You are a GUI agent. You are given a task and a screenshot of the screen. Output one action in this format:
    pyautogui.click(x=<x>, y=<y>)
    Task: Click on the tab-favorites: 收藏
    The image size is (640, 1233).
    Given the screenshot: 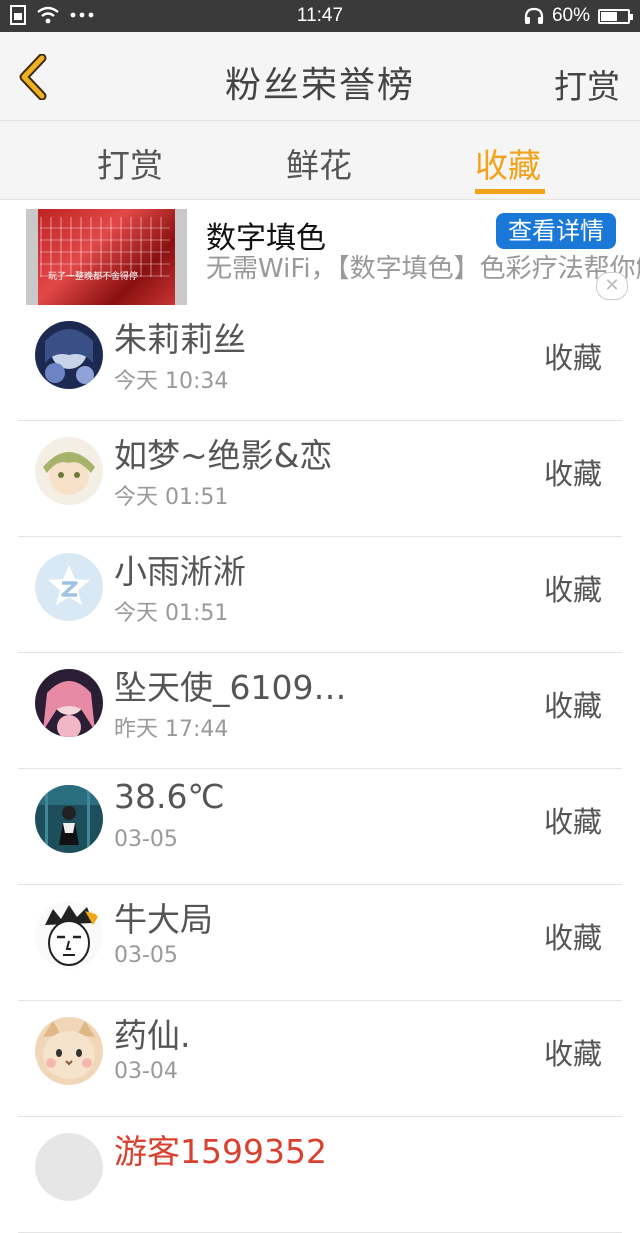 What is the action you would take?
    pyautogui.click(x=508, y=163)
    